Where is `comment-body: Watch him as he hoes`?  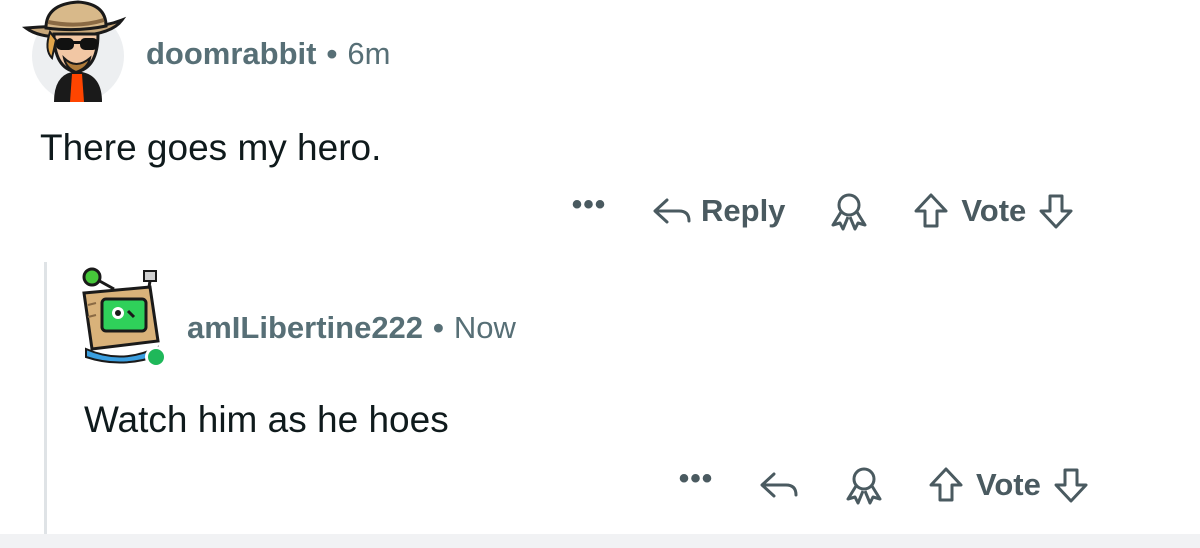
comment-body: Watch him as he hoes is located at coordinates (266, 419).